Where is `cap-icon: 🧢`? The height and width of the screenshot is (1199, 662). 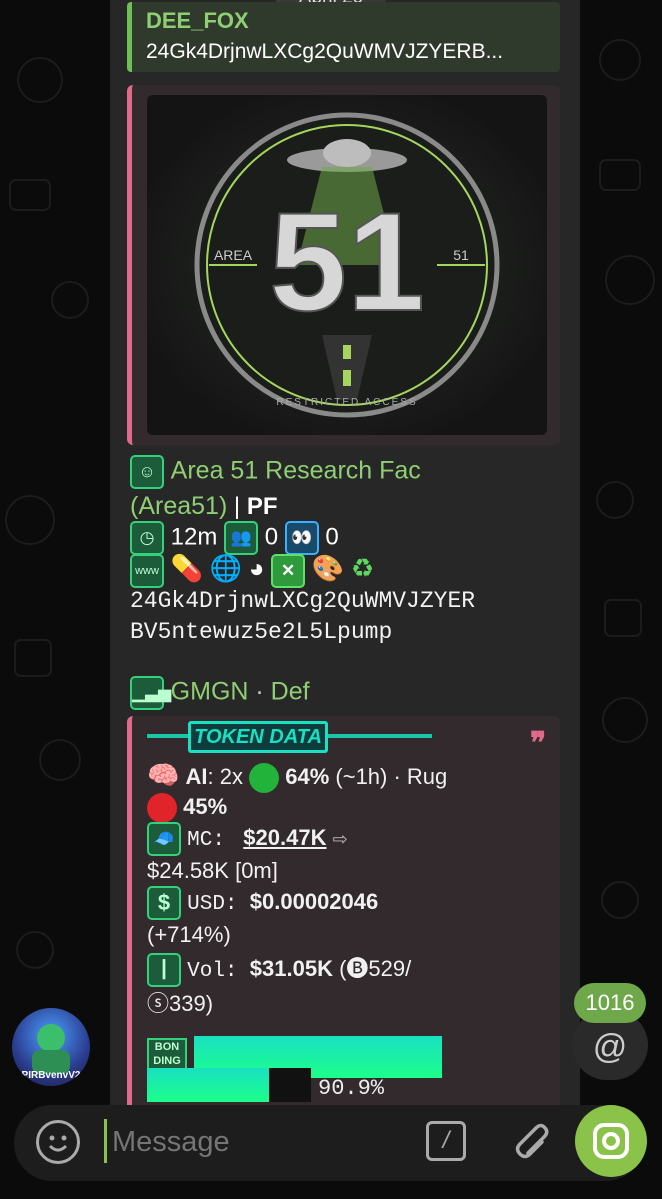
cap-icon: 🧢 is located at coordinates (164, 839).